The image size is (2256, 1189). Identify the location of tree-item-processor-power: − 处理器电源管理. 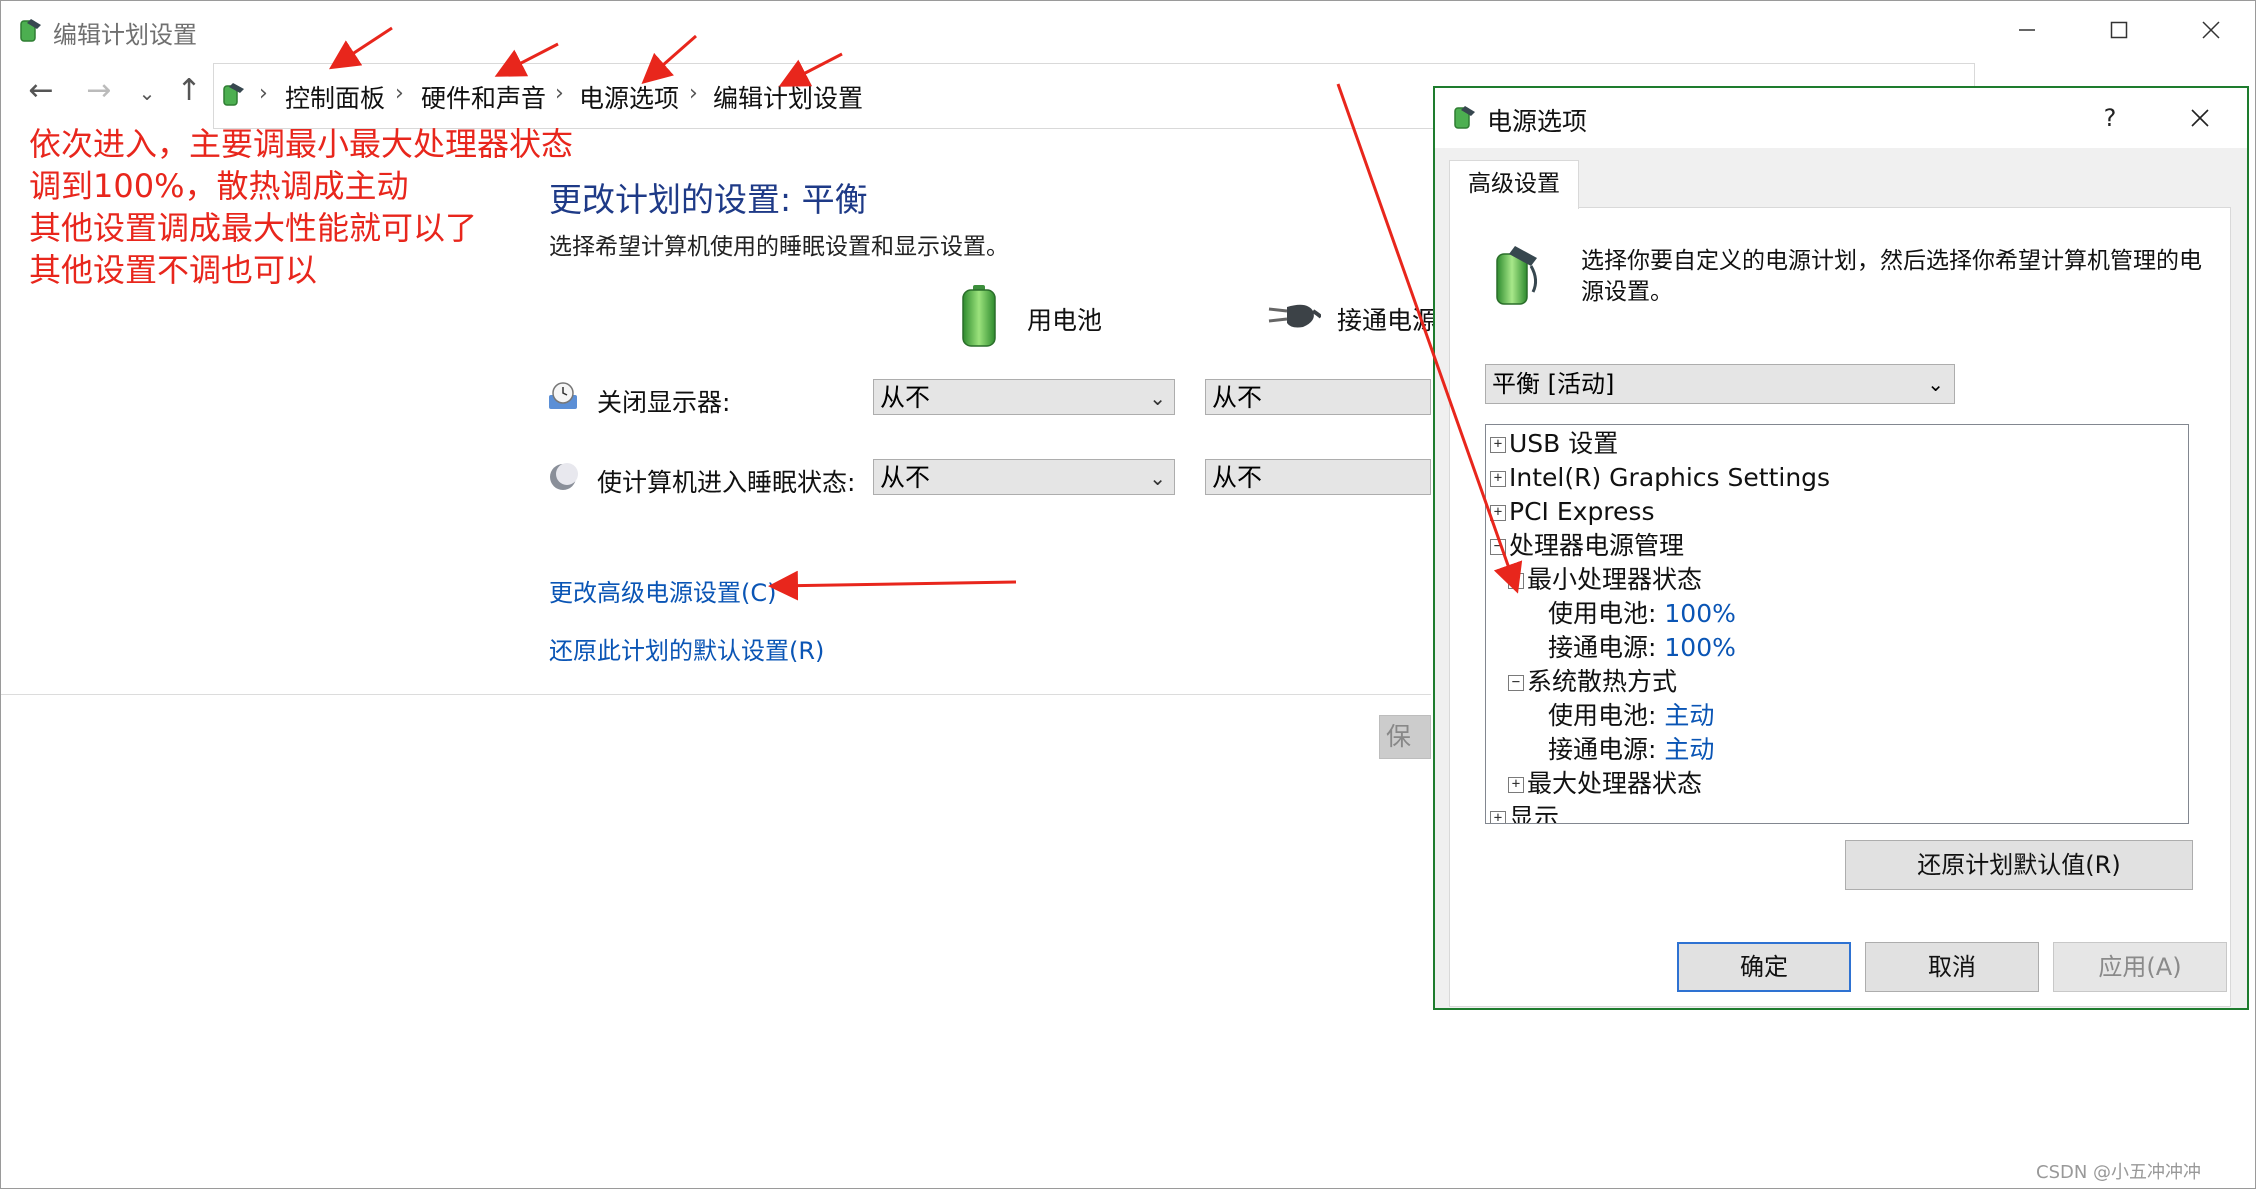
(1587, 546).